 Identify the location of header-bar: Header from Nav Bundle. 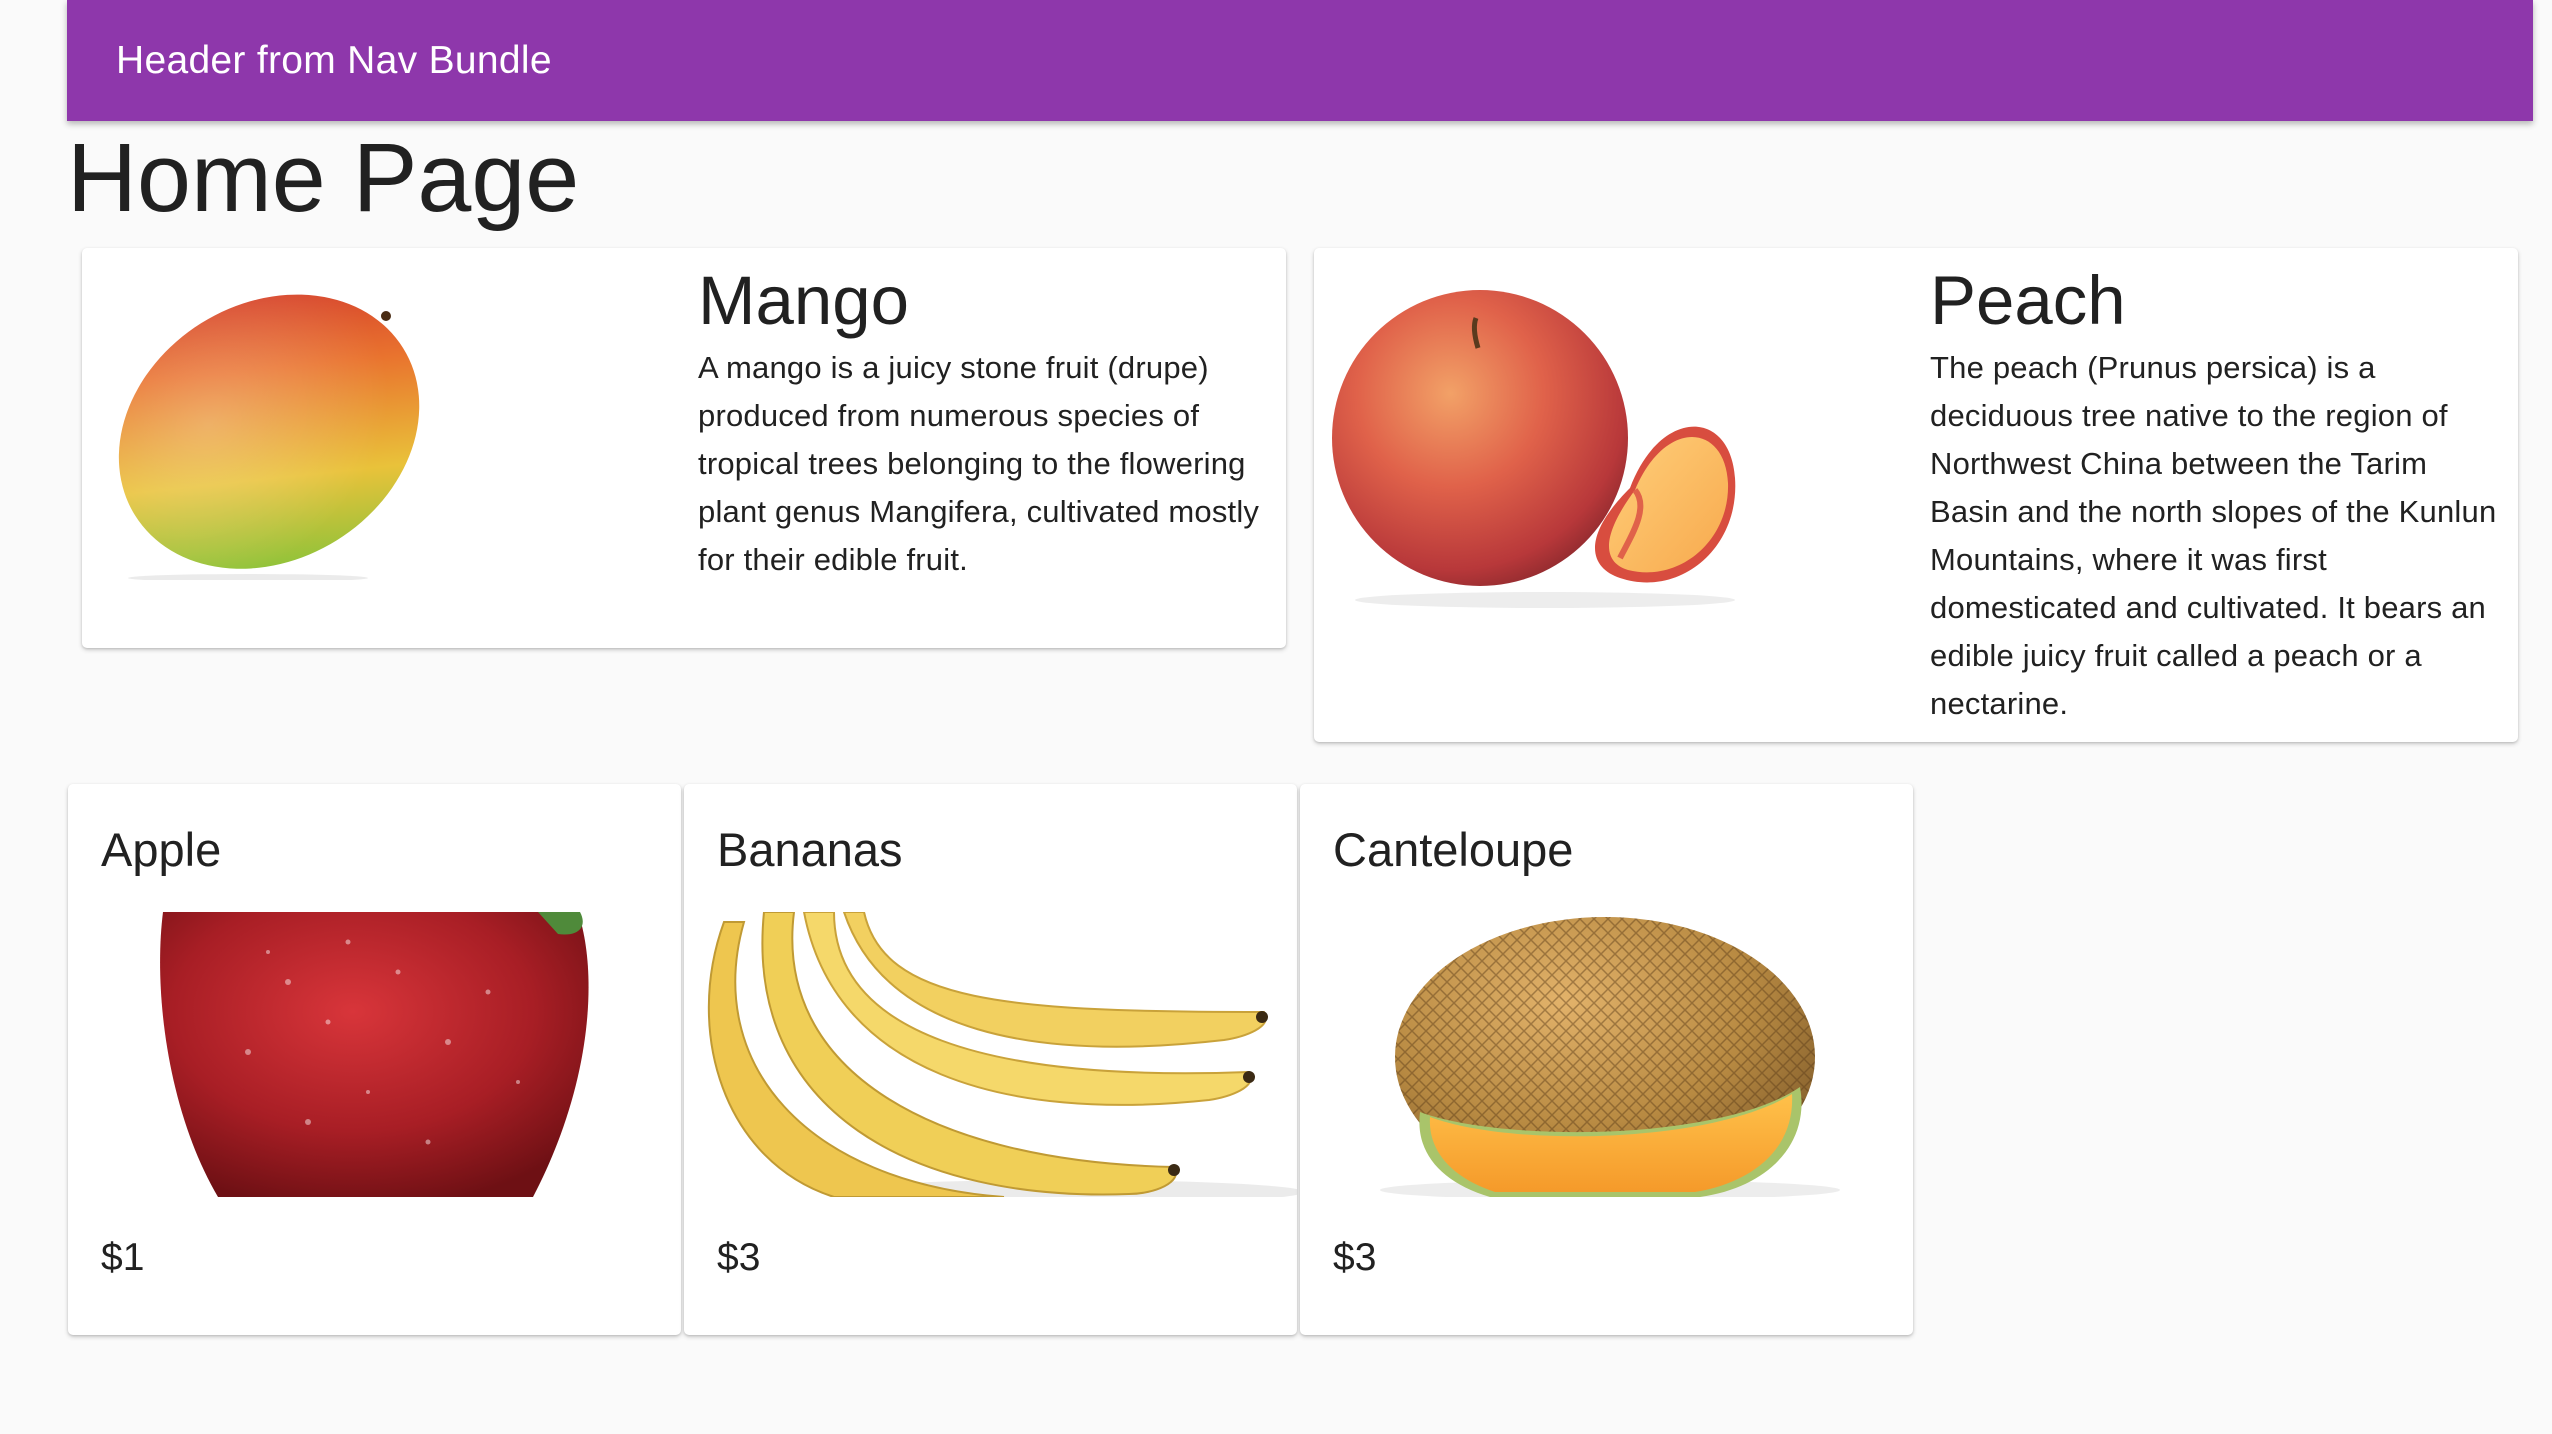
(1300, 60).